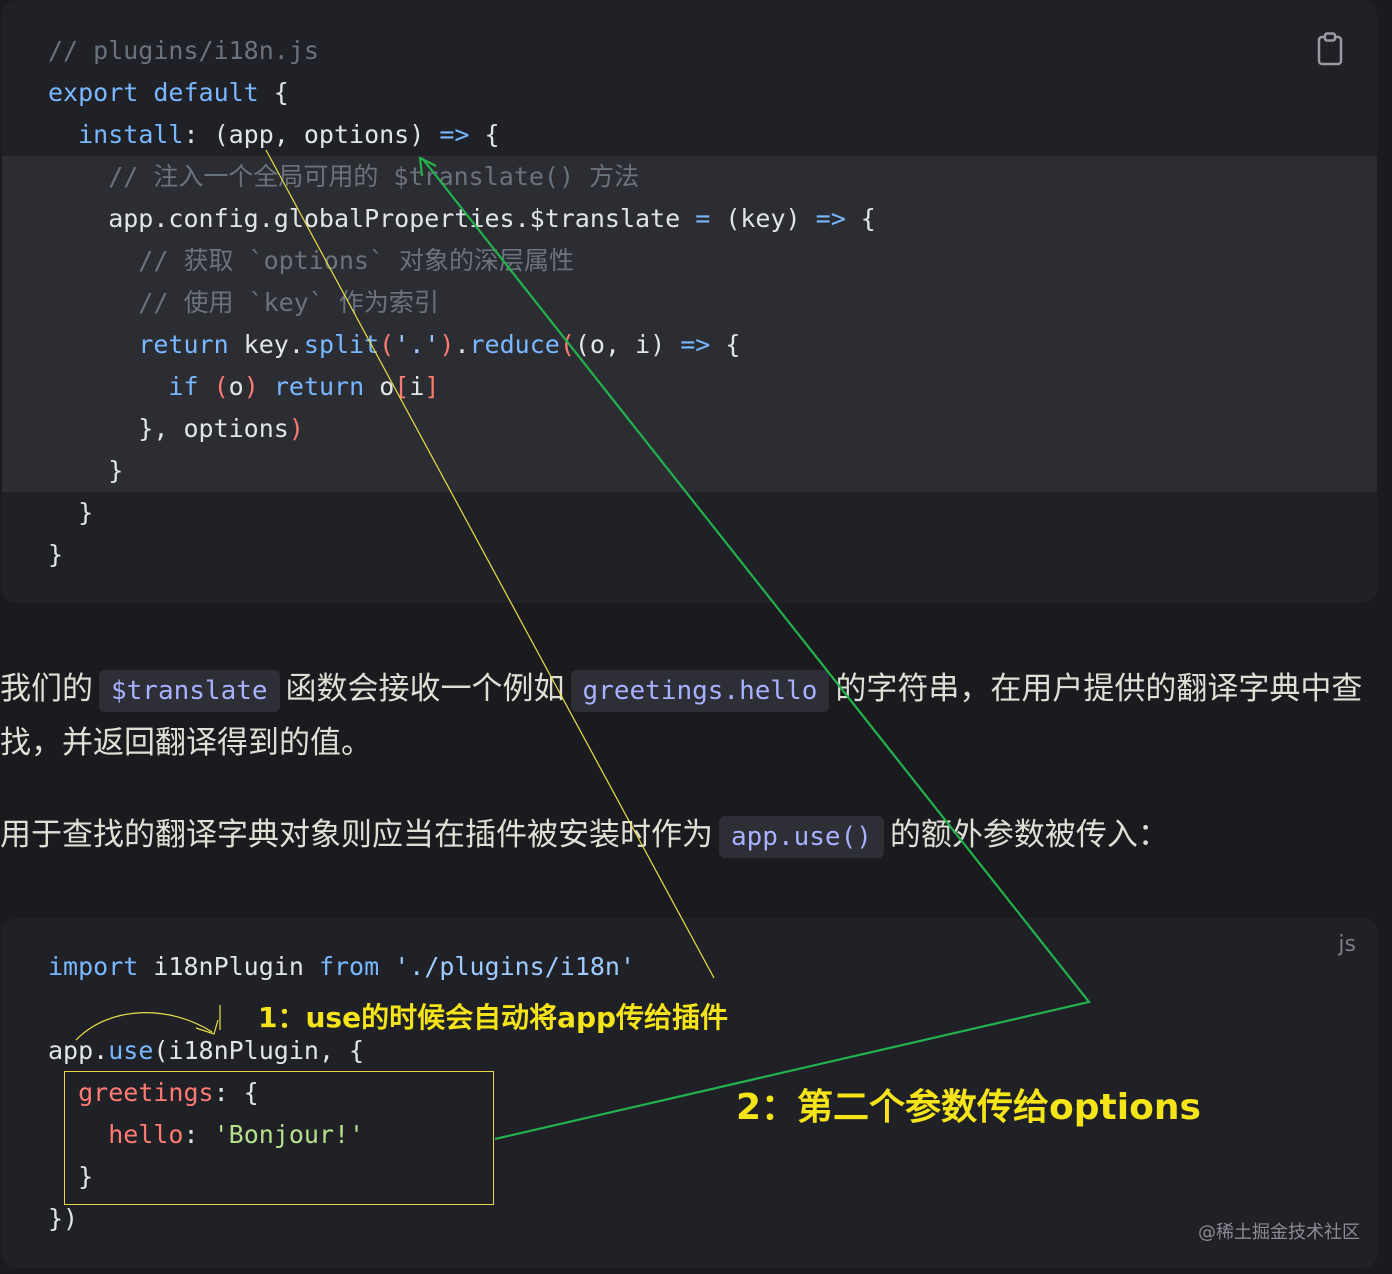  Describe the element at coordinates (289, 134) in the screenshot. I see `code1-line-3: install: (app, options) => {` at that location.